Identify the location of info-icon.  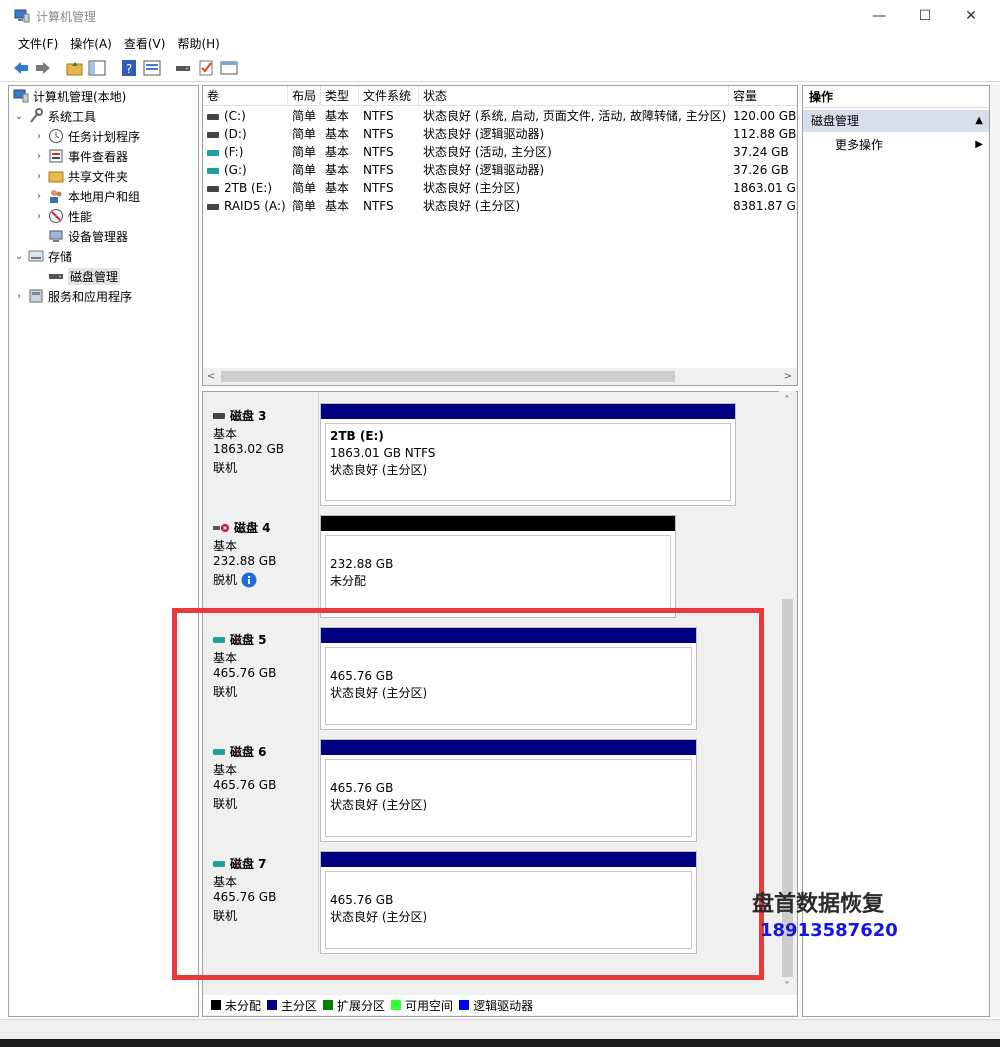
(249, 580).